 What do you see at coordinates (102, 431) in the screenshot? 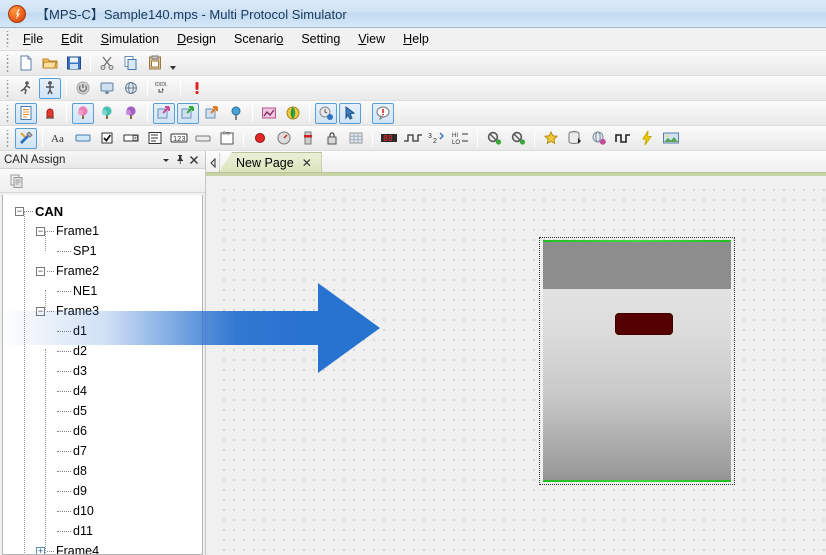
I see `tree-node-d6: d6` at bounding box center [102, 431].